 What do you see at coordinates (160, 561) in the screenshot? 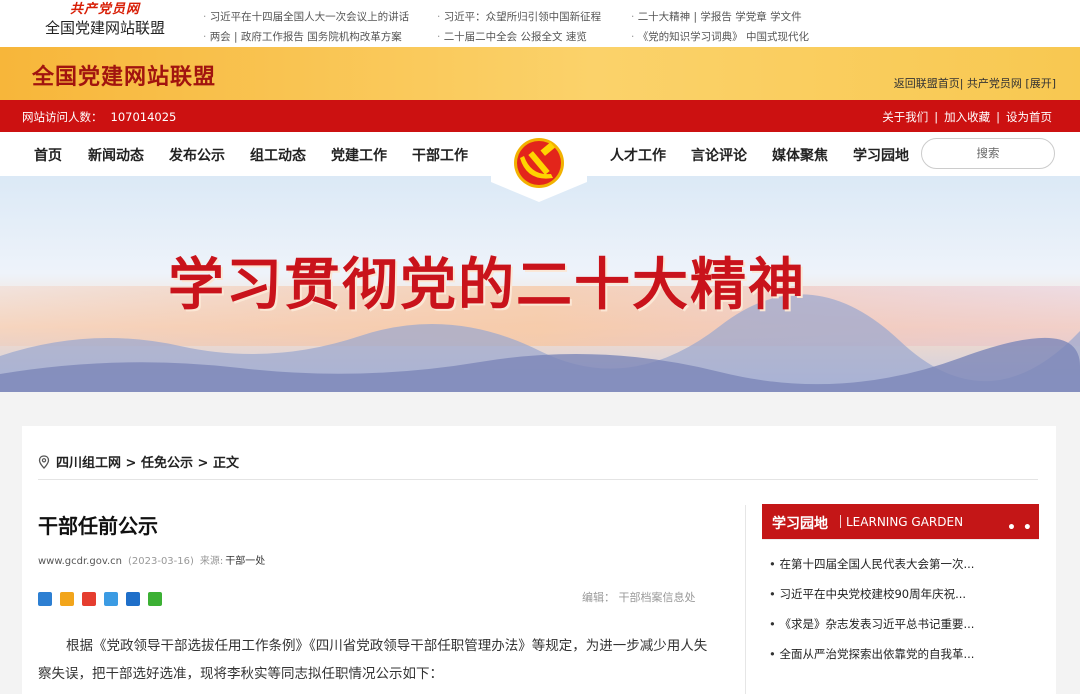
I see `publish-date: (2023-03-16)` at bounding box center [160, 561].